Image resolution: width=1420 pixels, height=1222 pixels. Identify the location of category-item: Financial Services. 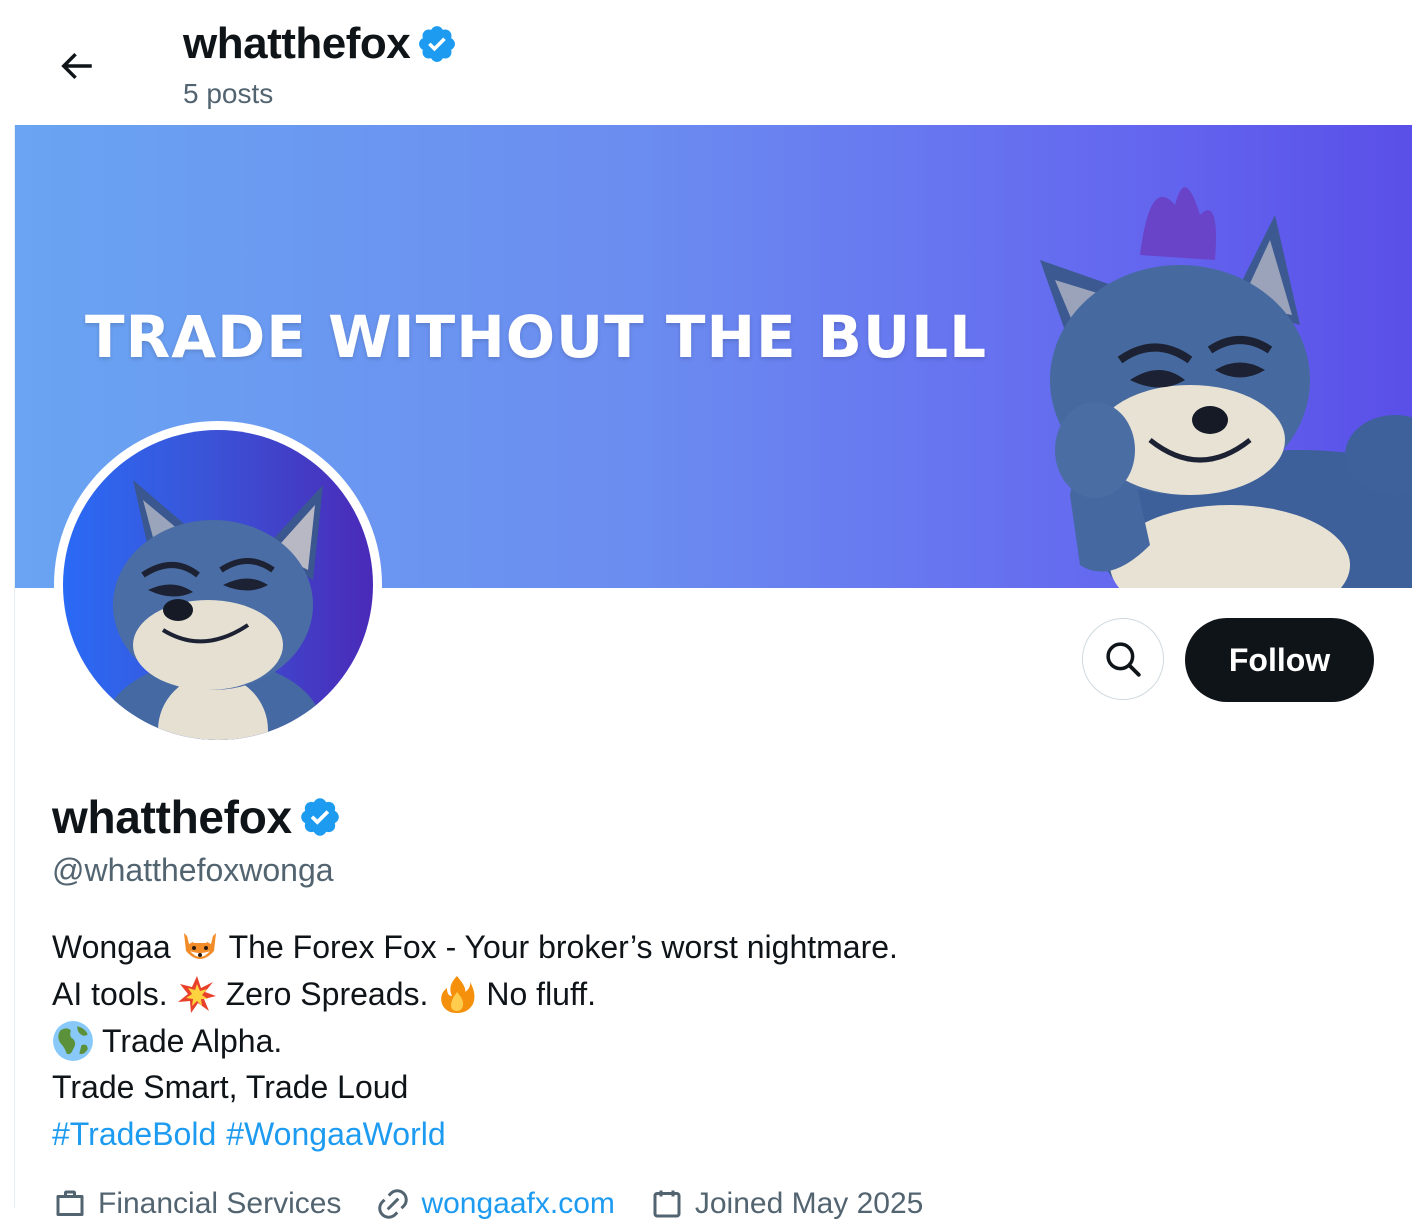
(196, 1204).